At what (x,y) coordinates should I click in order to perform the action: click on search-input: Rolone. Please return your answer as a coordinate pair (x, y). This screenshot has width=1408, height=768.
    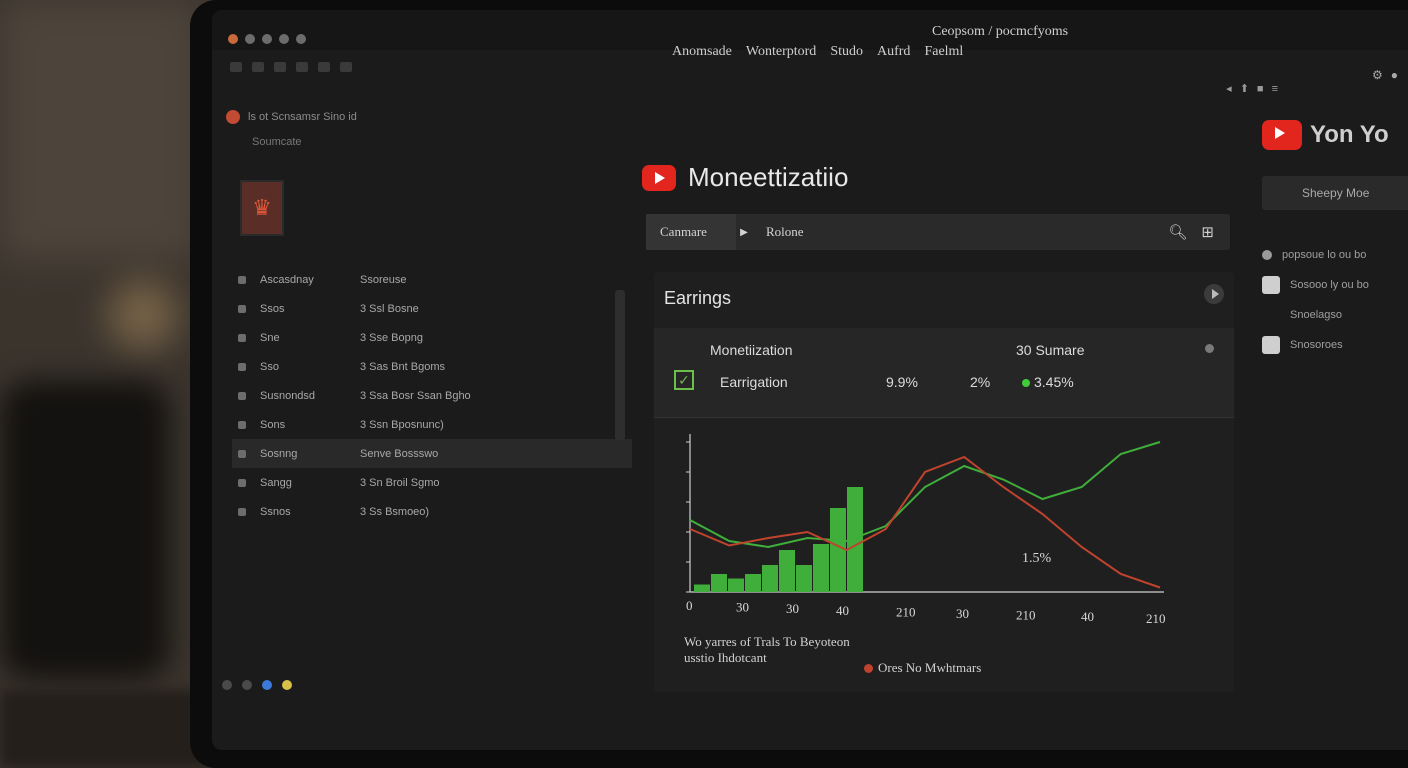
    Looking at the image, I should click on (960, 232).